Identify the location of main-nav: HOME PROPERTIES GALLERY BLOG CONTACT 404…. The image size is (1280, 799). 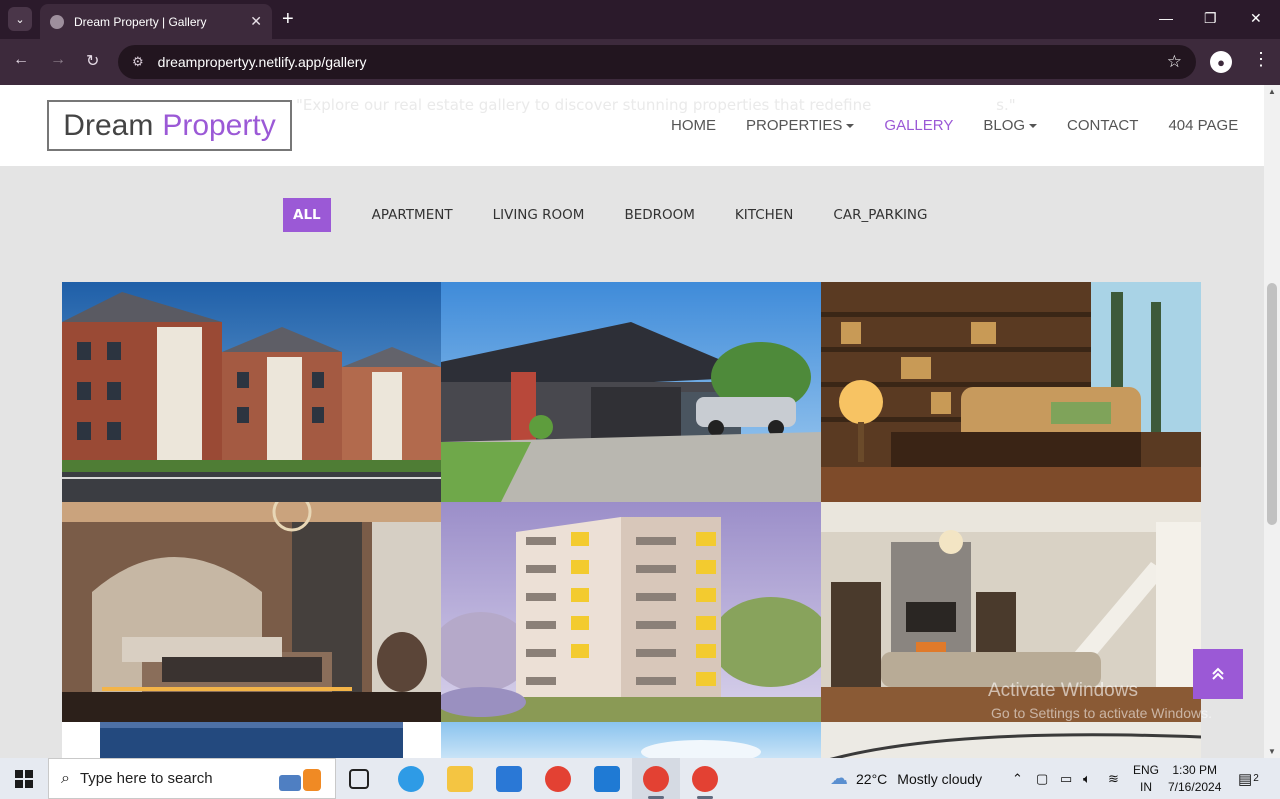
(954, 125).